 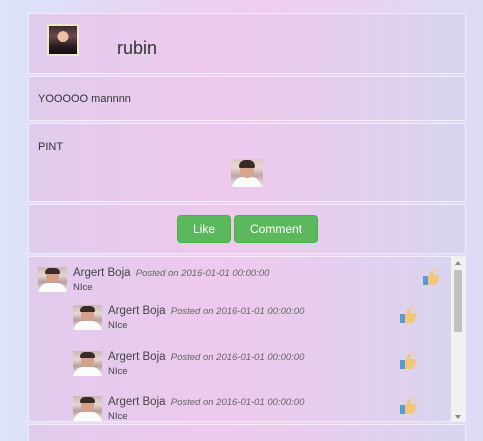 What do you see at coordinates (247, 173) in the screenshot?
I see `attachment-image` at bounding box center [247, 173].